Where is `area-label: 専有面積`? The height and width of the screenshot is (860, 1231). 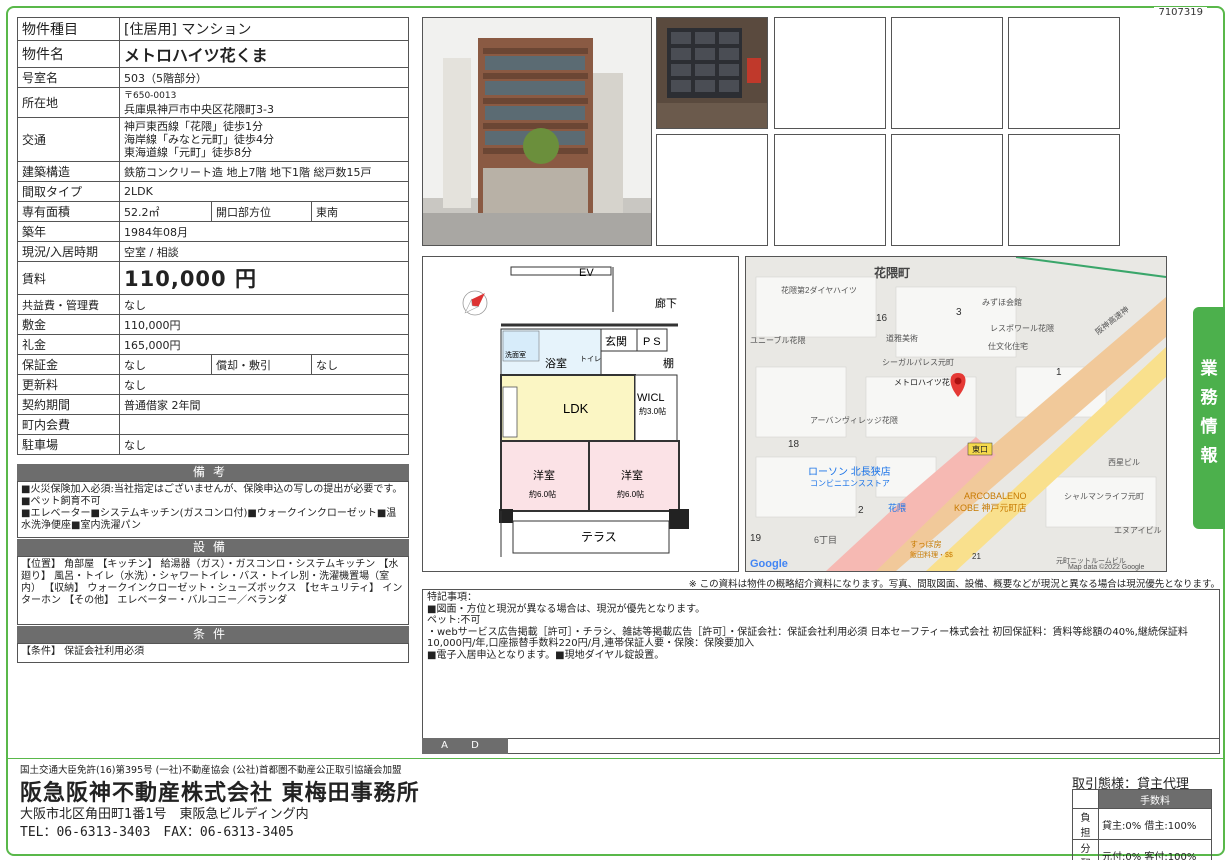
area-label: 専有面積 is located at coordinates (68, 211).